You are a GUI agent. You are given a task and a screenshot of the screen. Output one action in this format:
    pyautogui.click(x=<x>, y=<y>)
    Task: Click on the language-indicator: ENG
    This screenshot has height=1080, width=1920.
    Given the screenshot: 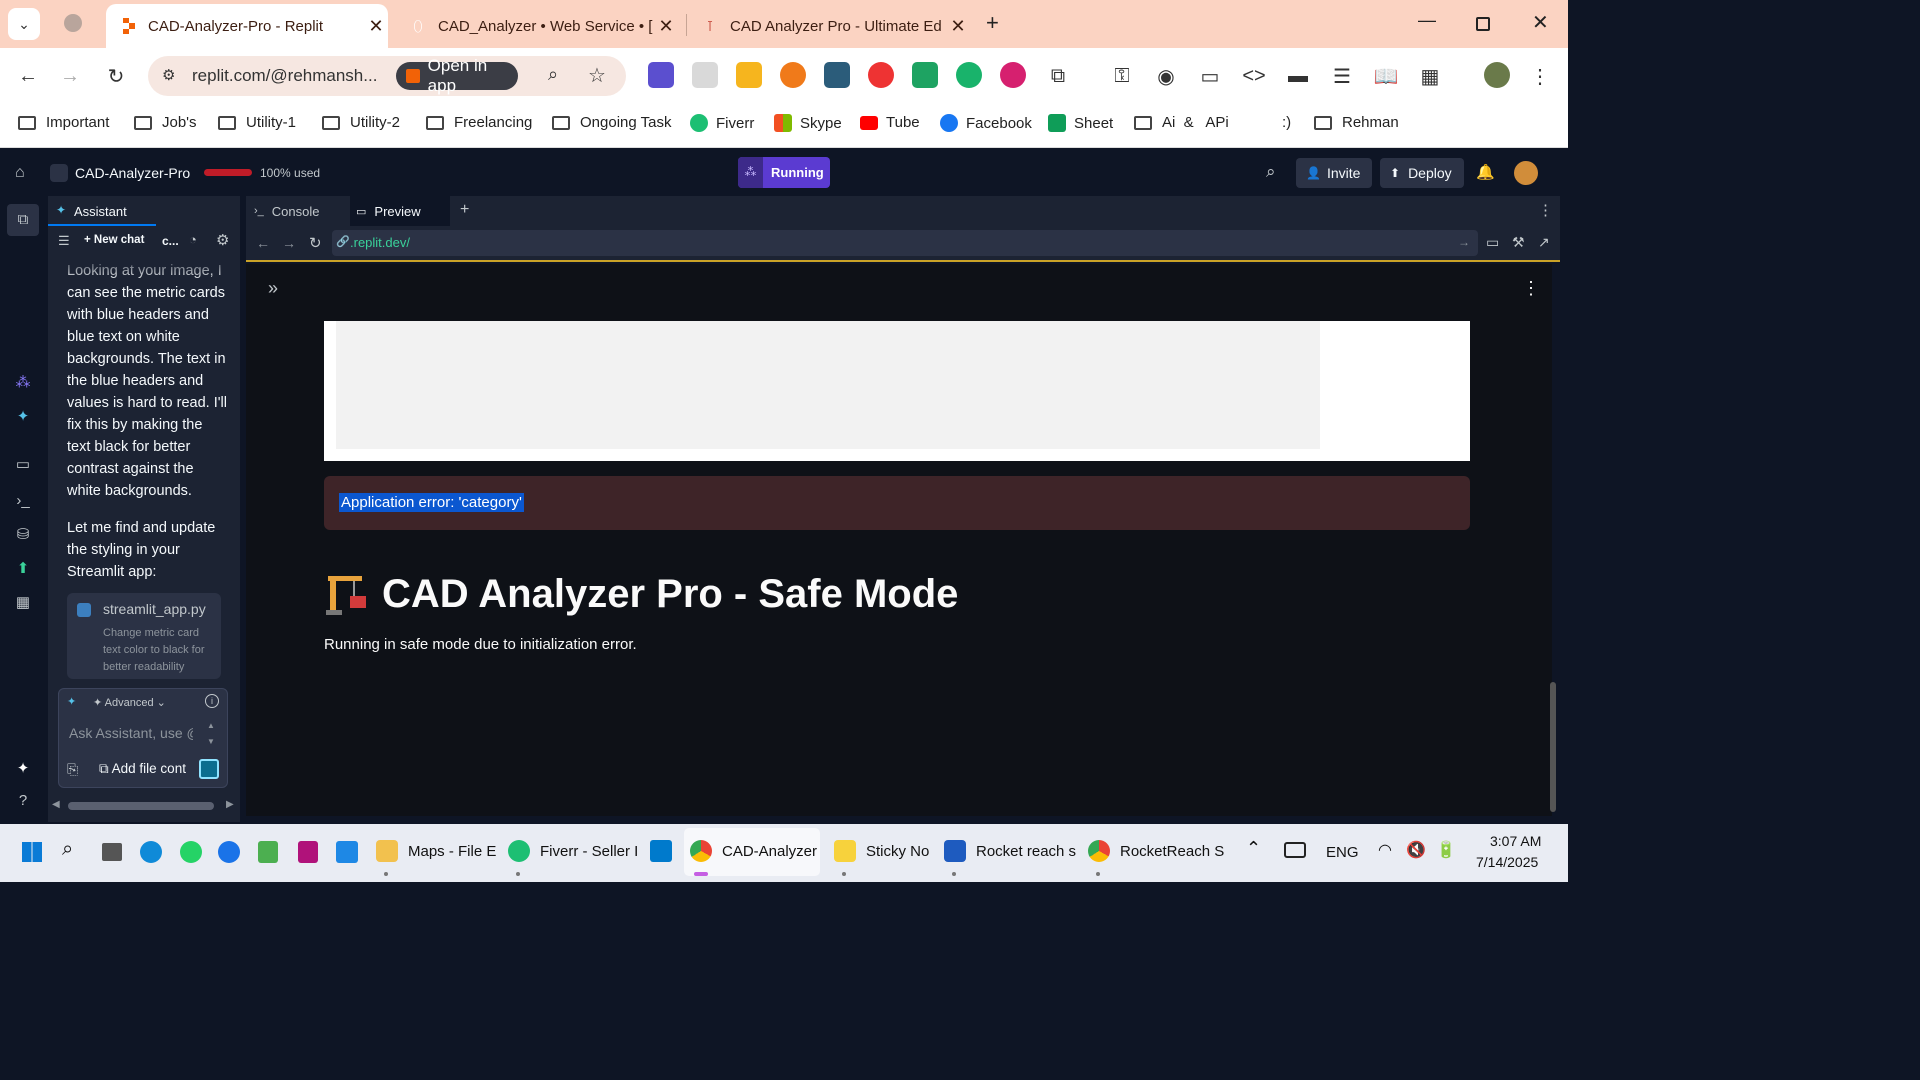 What is the action you would take?
    pyautogui.click(x=1342, y=852)
    